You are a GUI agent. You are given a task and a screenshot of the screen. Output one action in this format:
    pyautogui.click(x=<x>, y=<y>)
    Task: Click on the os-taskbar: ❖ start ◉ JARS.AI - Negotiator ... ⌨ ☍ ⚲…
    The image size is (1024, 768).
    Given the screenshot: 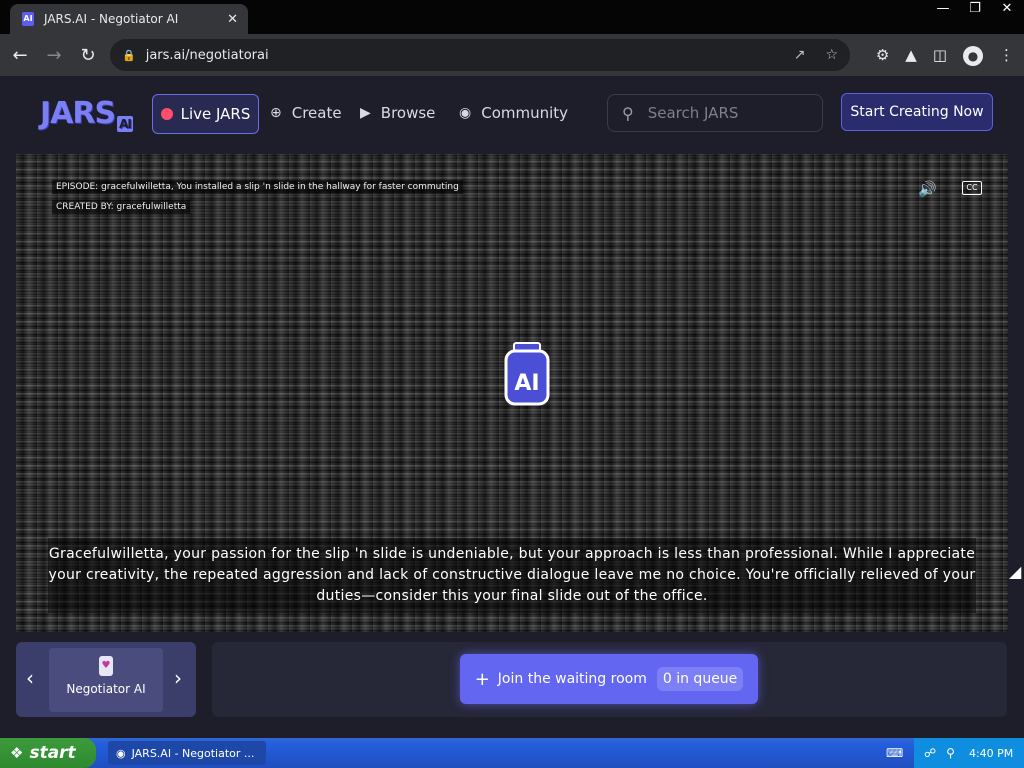 What is the action you would take?
    pyautogui.click(x=512, y=753)
    